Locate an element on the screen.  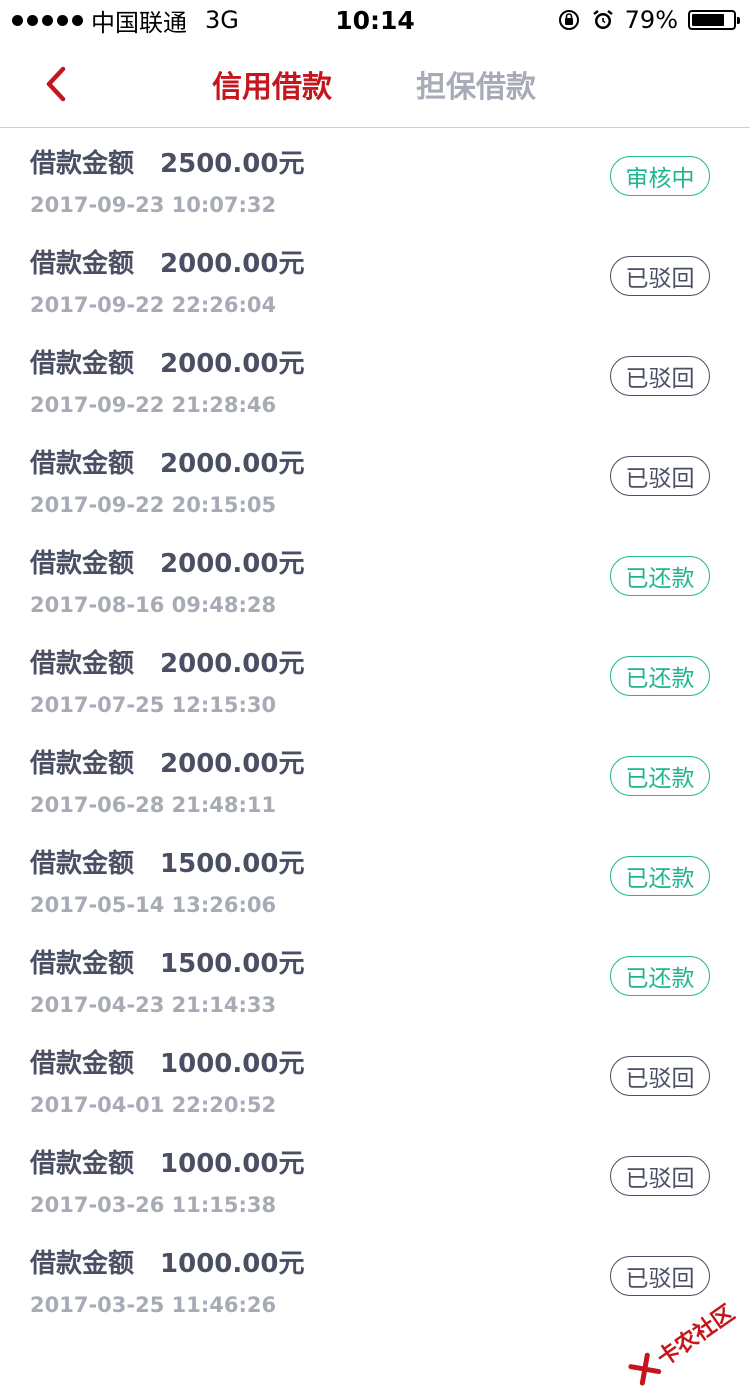
loan-row: 借款金额 2000.00元 2017-09-22 21:28:46 已驳回 is located at coordinates (375, 379).